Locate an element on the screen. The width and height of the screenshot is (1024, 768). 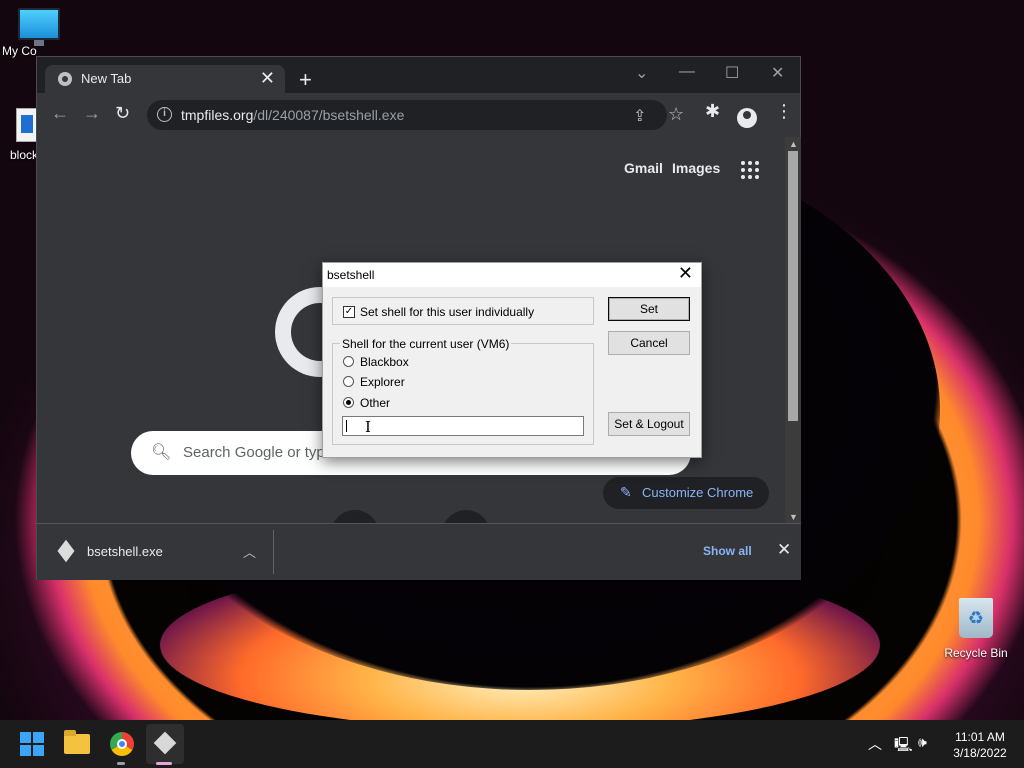
network-icon: 🖳︎ is located at coordinates (903, 746).